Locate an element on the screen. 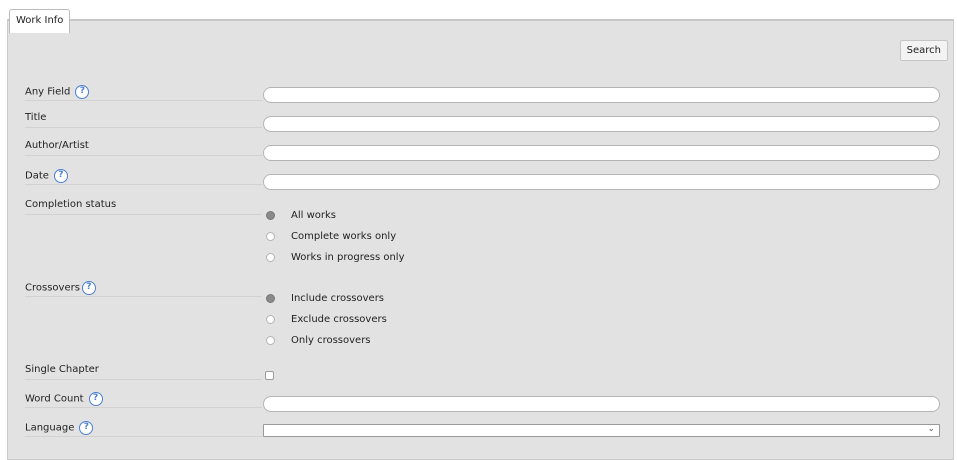 The width and height of the screenshot is (957, 460). tab-label: Work Info is located at coordinates (40, 20).